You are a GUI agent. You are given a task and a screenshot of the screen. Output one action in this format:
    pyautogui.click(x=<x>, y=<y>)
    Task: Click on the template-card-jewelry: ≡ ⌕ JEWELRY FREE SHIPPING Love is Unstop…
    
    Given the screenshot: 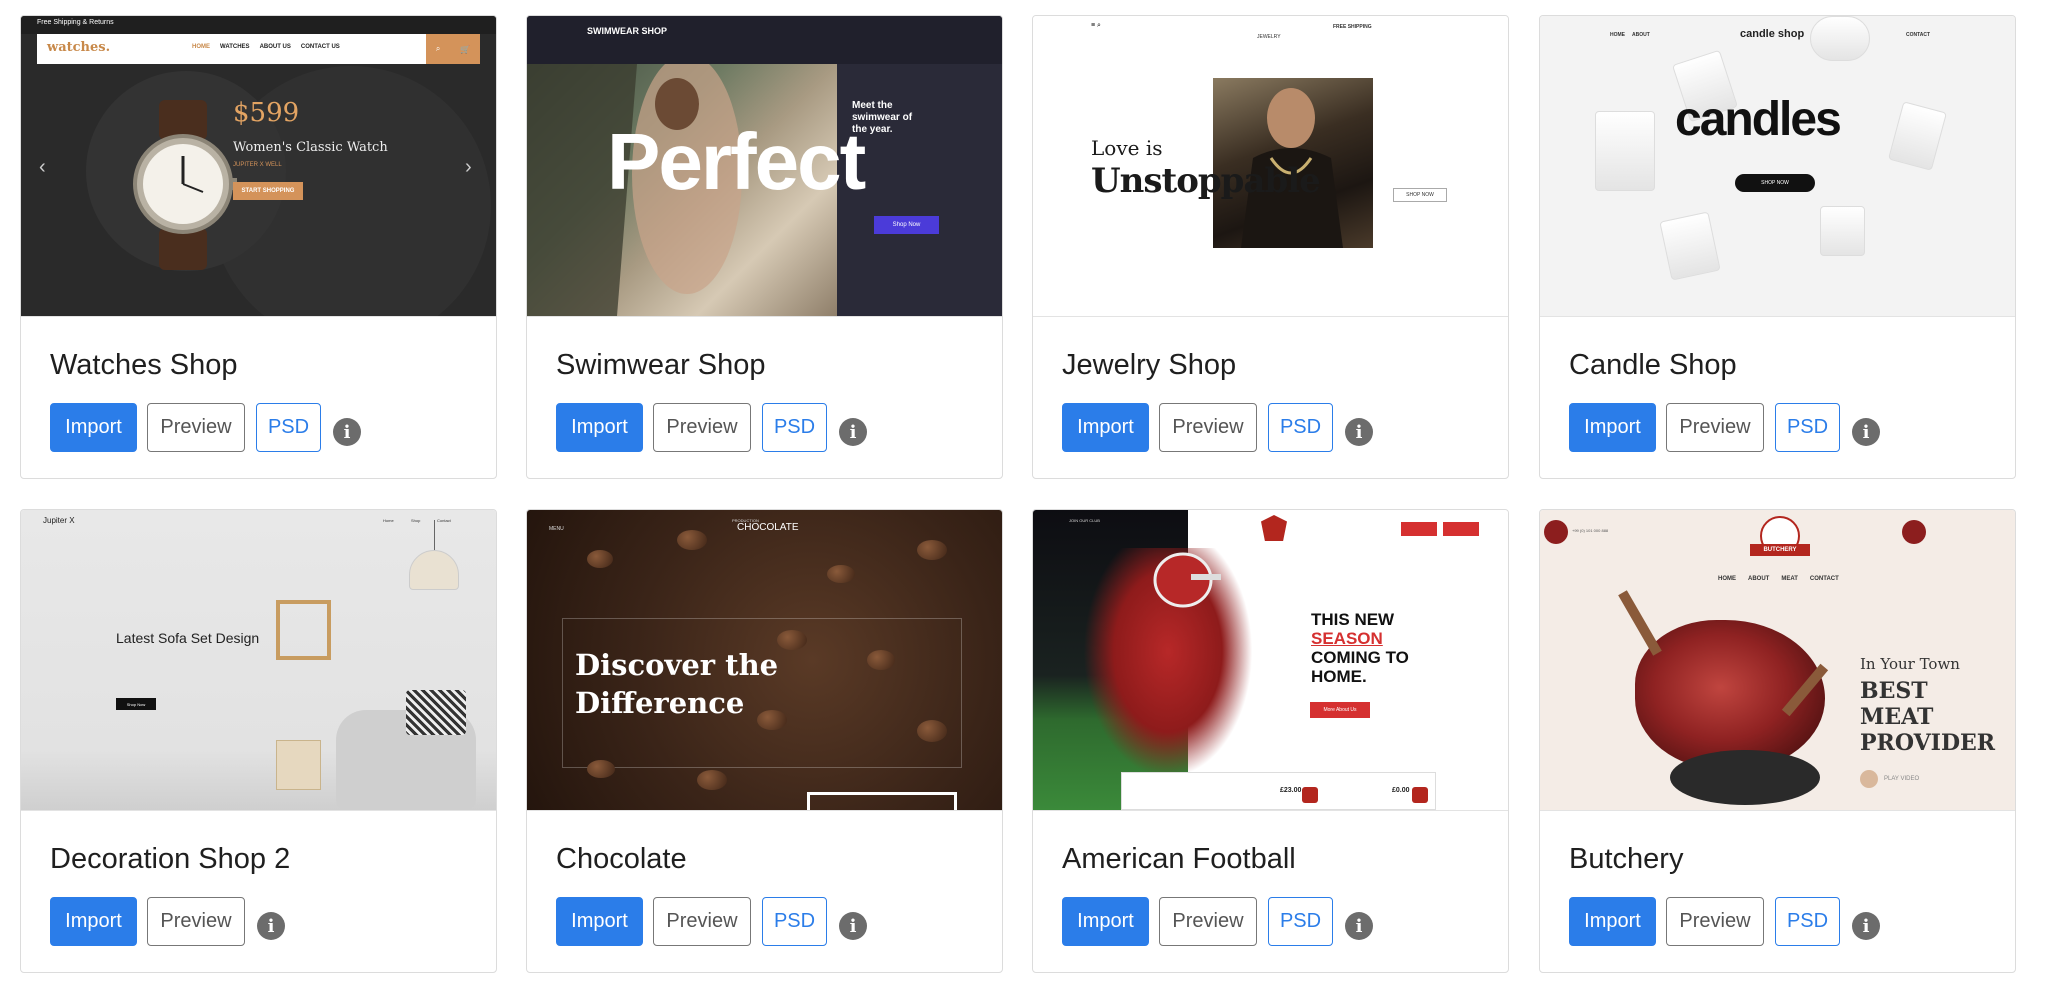 What is the action you would take?
    pyautogui.click(x=1270, y=247)
    